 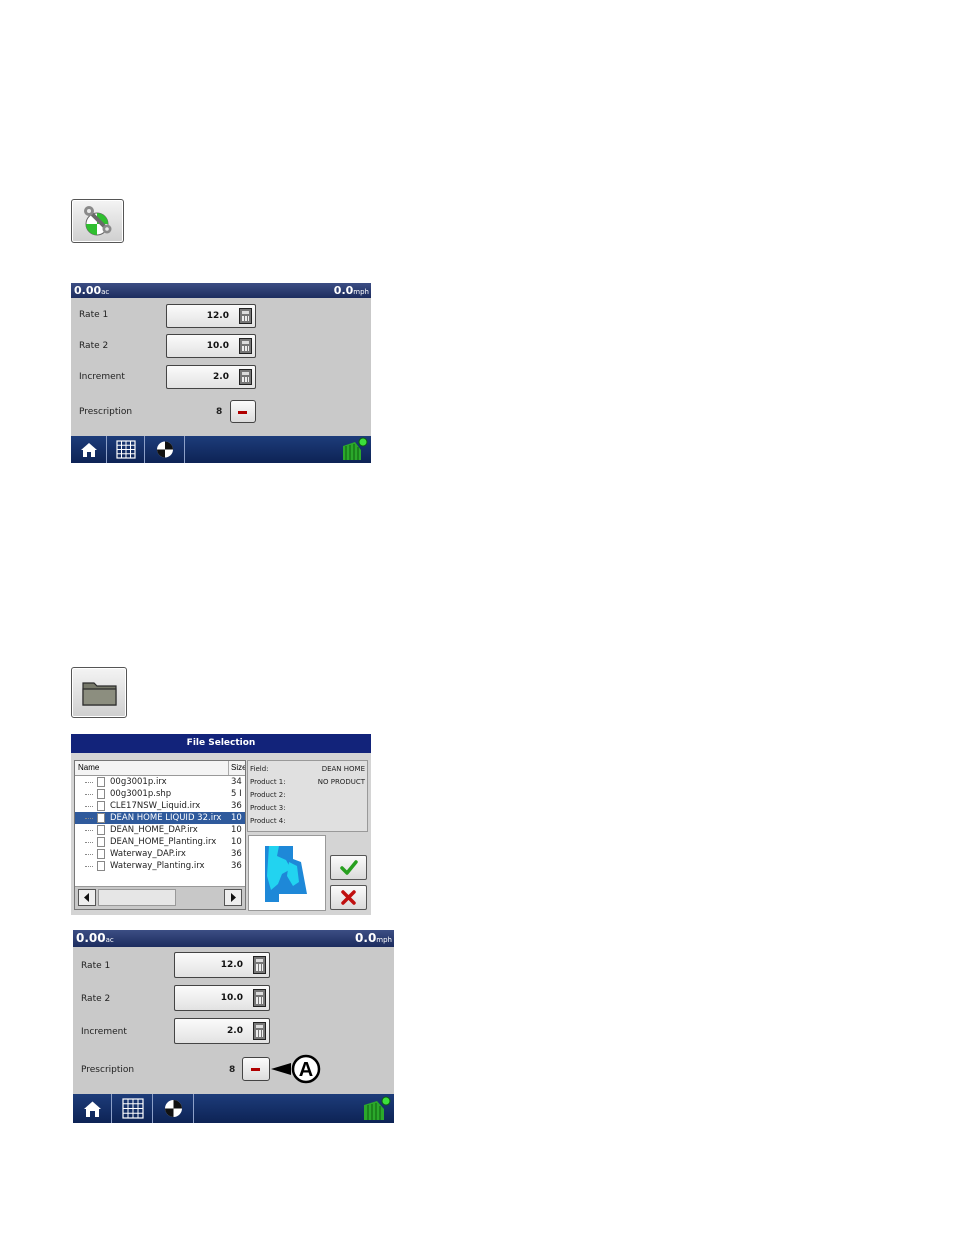 I want to click on scroll-thumb, so click(x=137, y=897).